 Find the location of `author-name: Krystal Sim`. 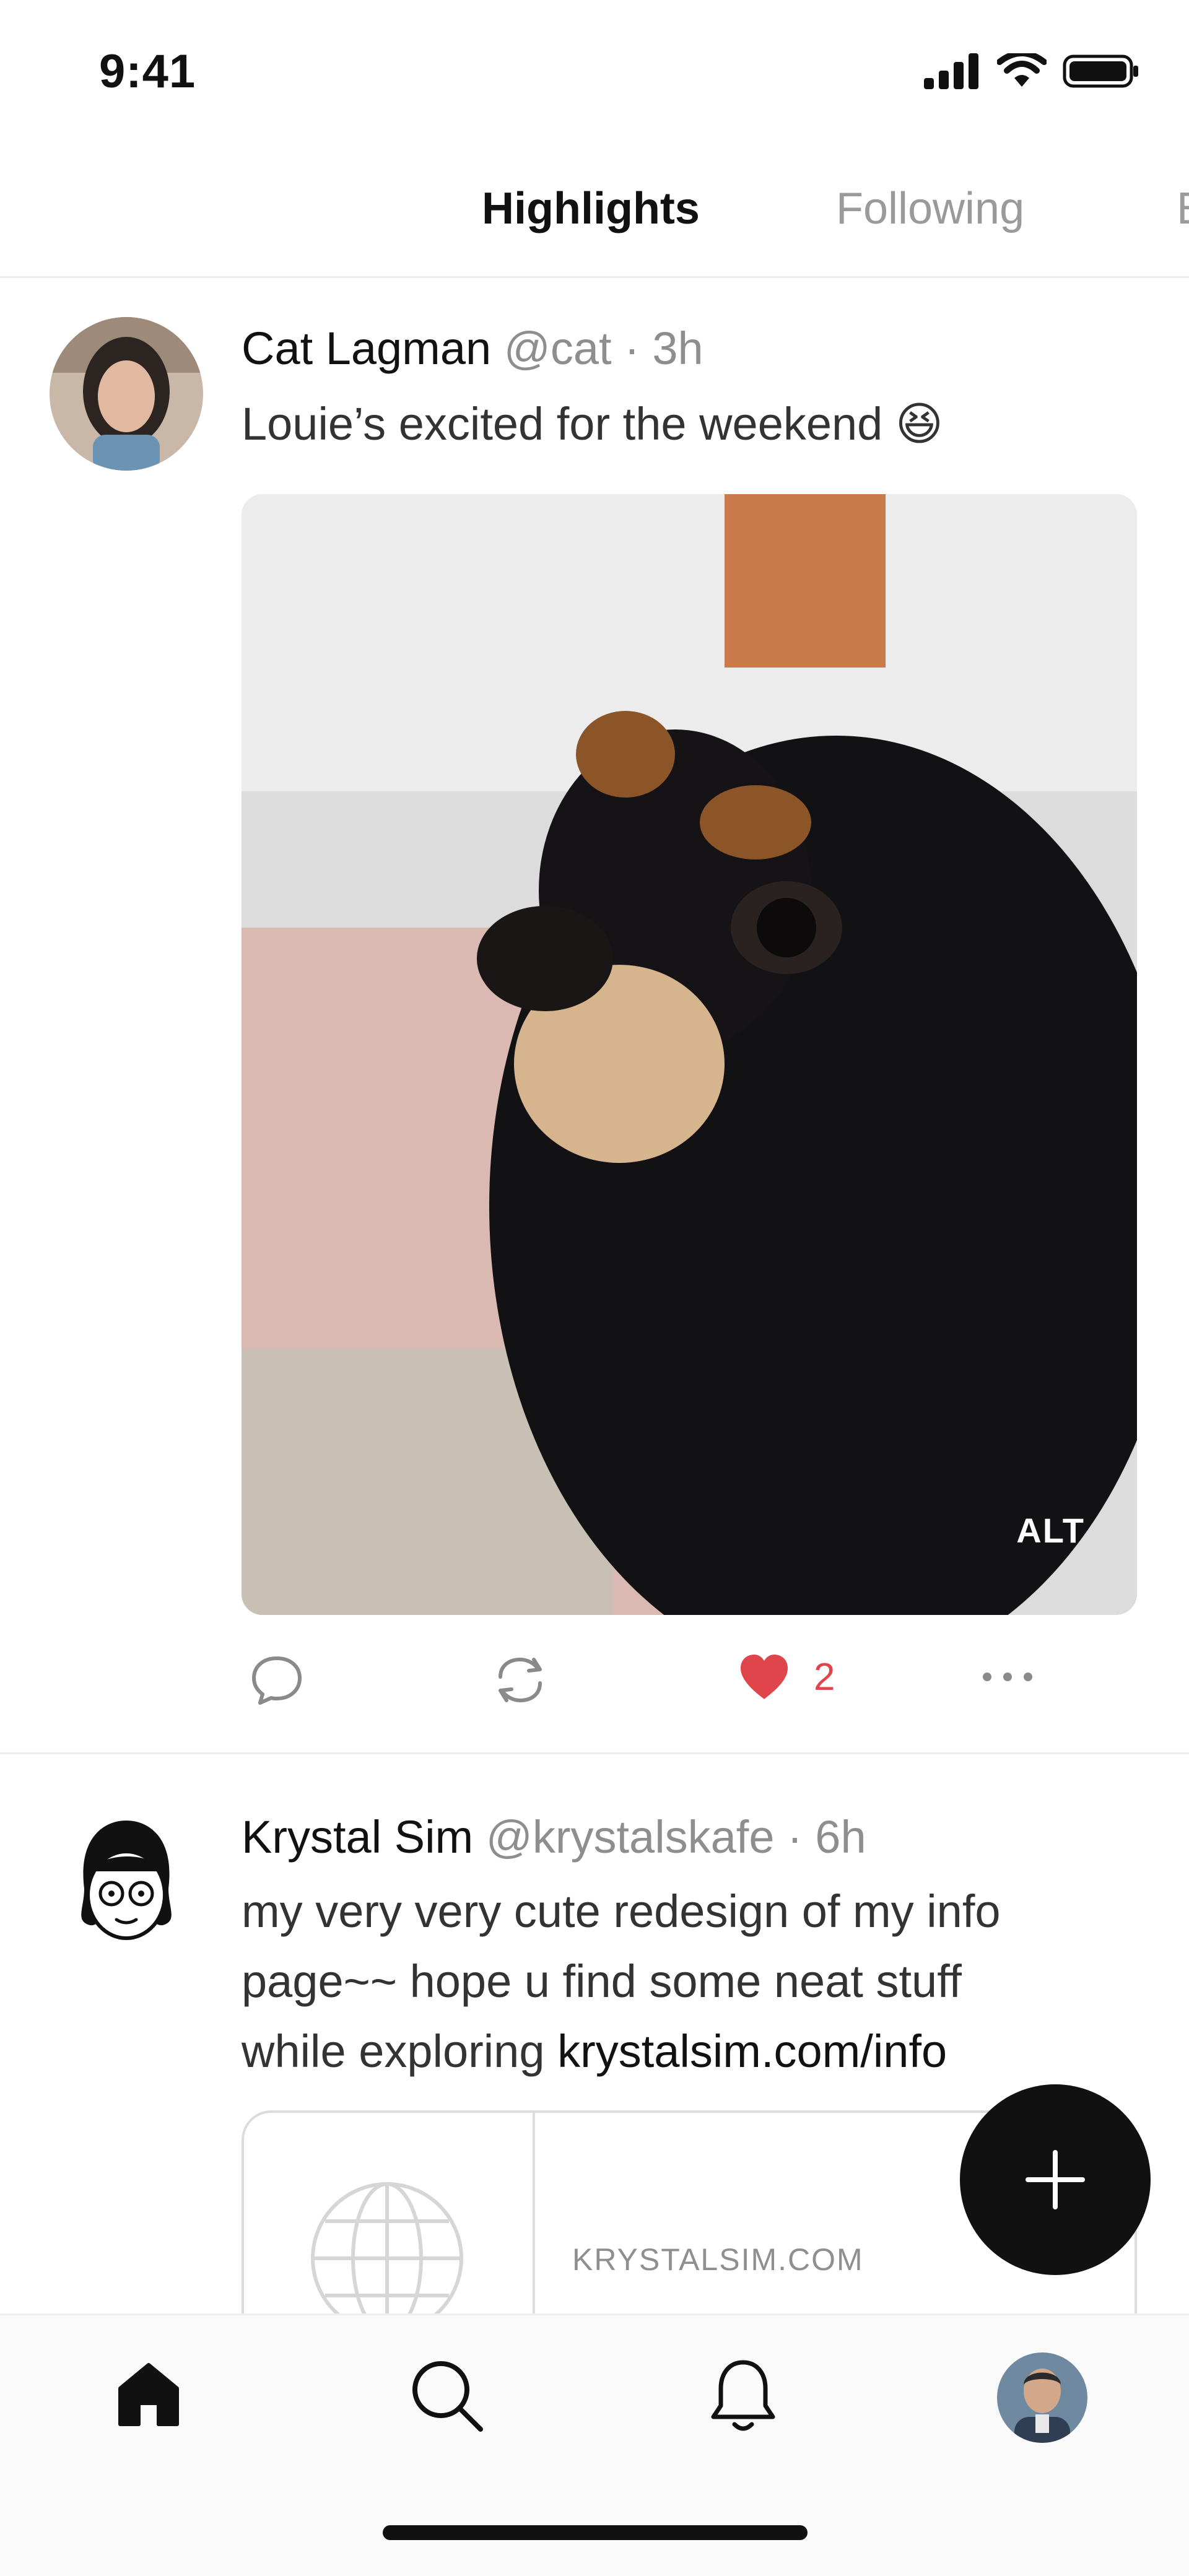

author-name: Krystal Sim is located at coordinates (357, 1837).